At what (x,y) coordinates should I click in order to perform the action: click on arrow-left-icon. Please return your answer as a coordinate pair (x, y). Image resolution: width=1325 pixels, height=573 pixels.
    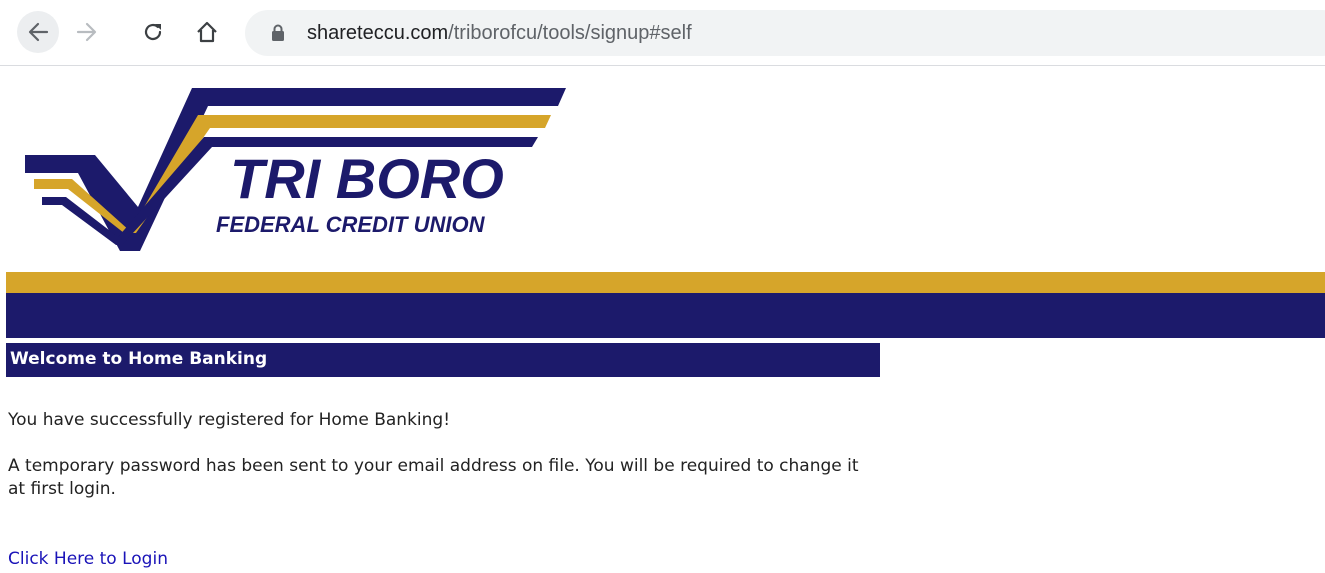
    Looking at the image, I should click on (38, 32).